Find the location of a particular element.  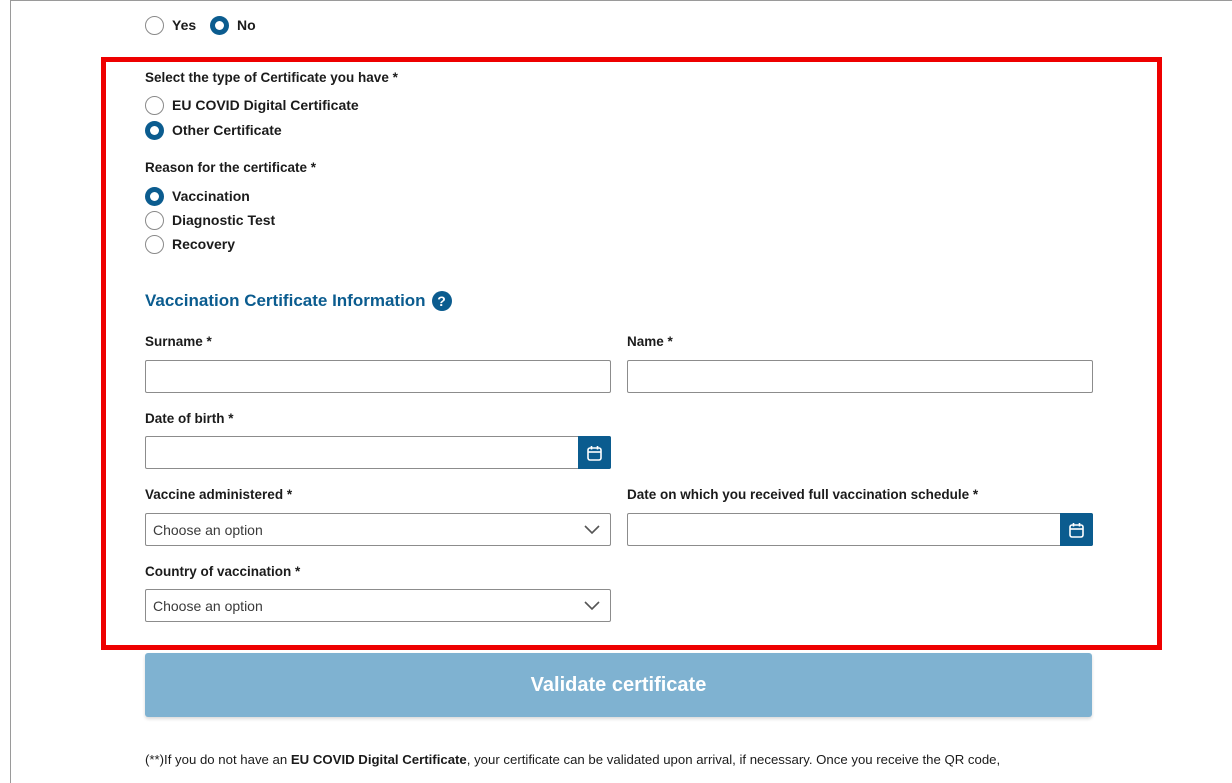

validate-certificate-button: Validate certificate is located at coordinates (618, 685).